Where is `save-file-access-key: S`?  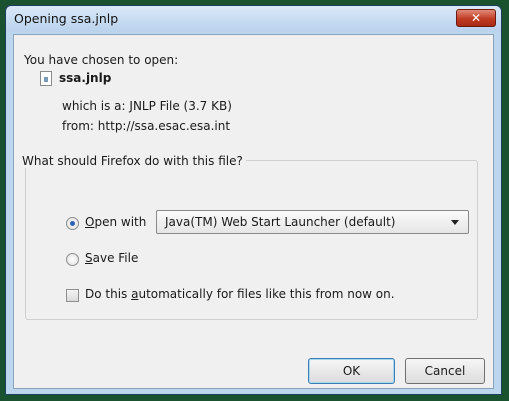
save-file-access-key: S is located at coordinates (89, 258).